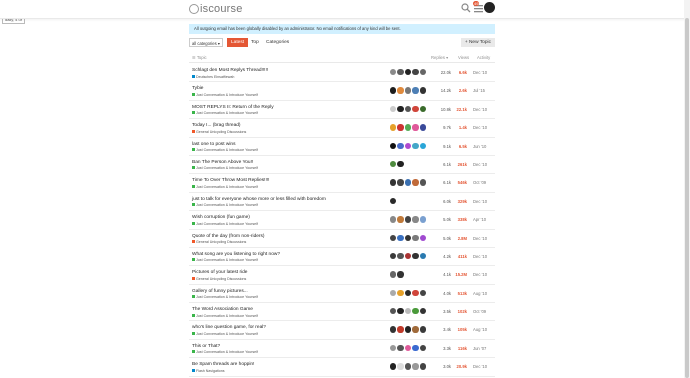  I want to click on header-activity: Activity, so click(483, 57).